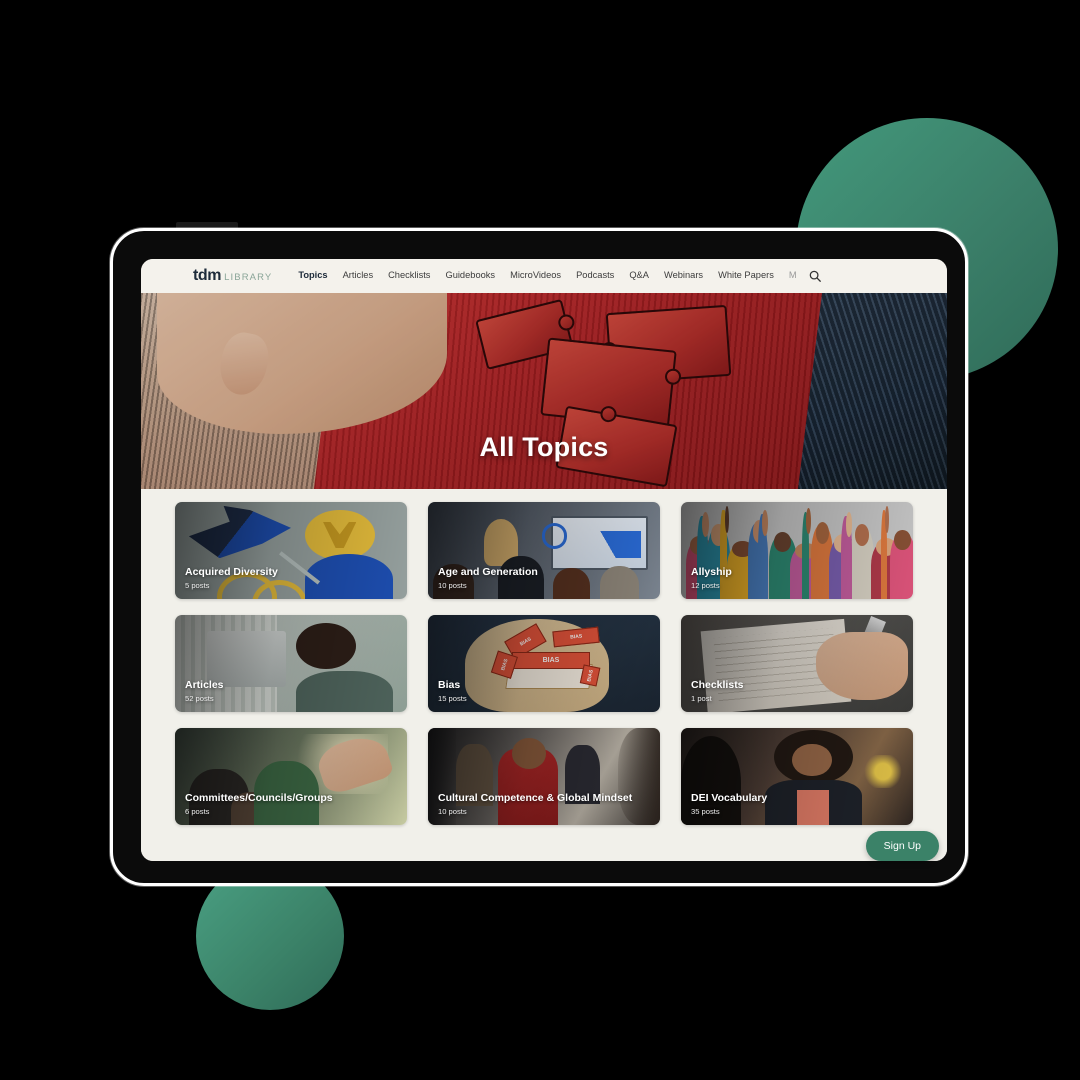  I want to click on nav-item-guidebooks: Guidebooks, so click(470, 276).